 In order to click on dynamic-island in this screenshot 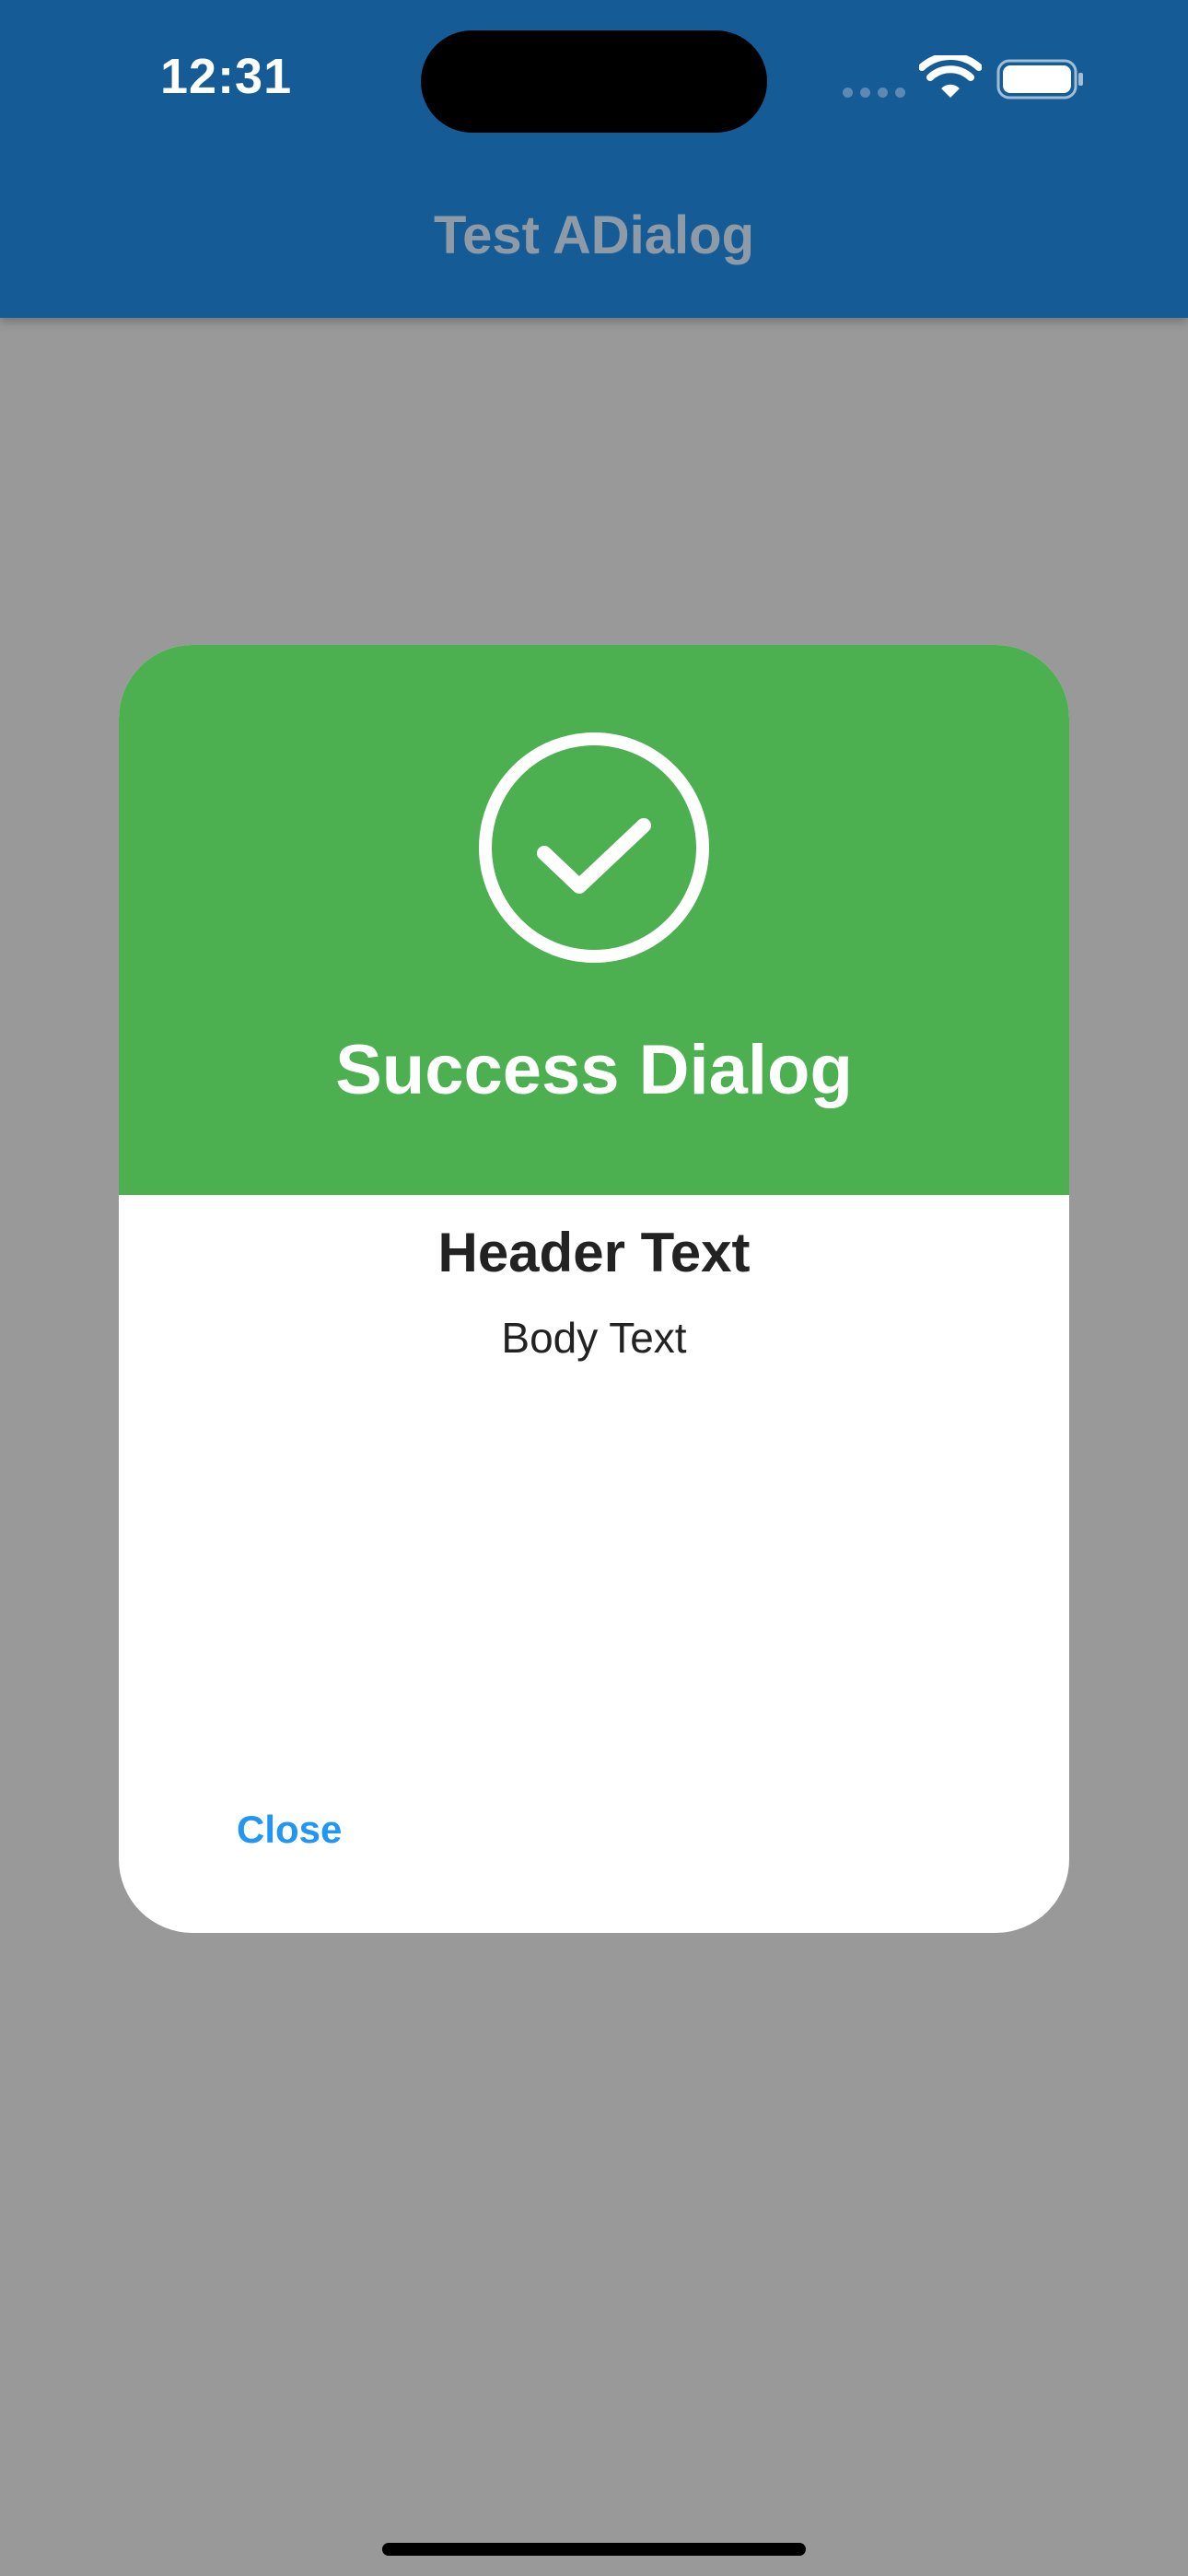, I will do `click(594, 81)`.